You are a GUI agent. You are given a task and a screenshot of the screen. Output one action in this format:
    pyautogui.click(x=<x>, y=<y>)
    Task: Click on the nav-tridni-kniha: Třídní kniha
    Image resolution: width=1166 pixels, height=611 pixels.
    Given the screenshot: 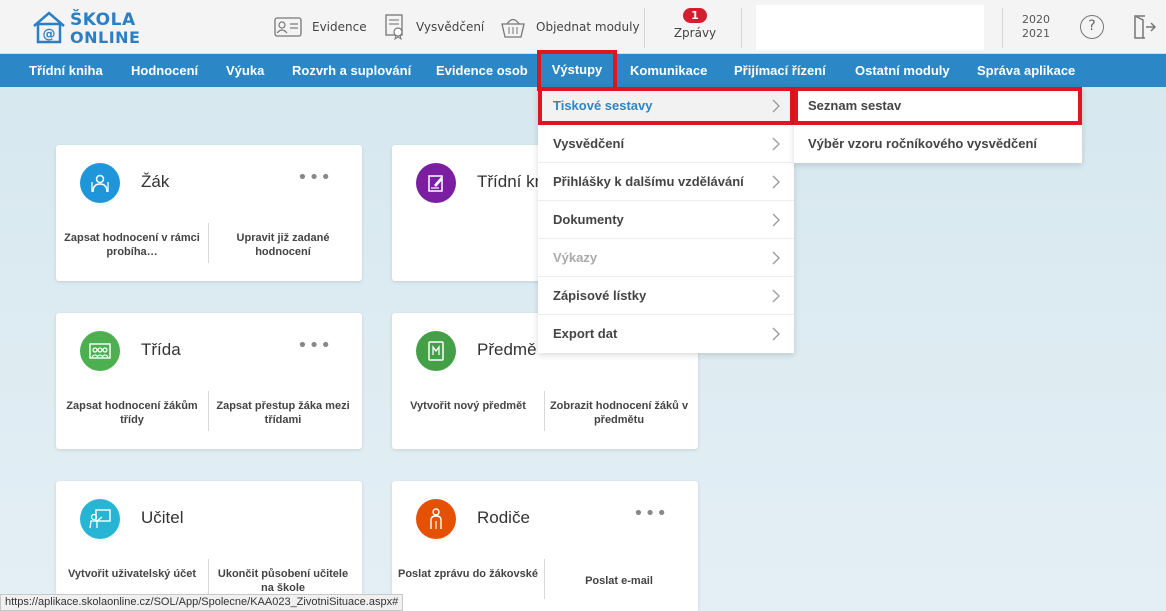 What is the action you would take?
    pyautogui.click(x=66, y=70)
    